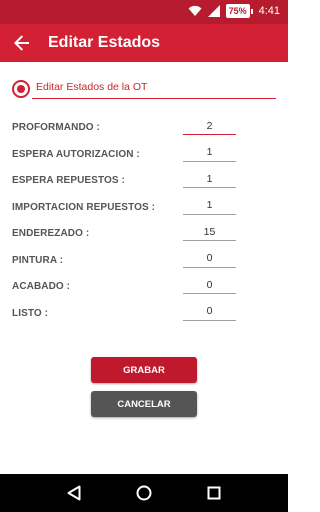 The width and height of the screenshot is (320, 512). I want to click on field-row-acabado: ACABADO :, so click(144, 286).